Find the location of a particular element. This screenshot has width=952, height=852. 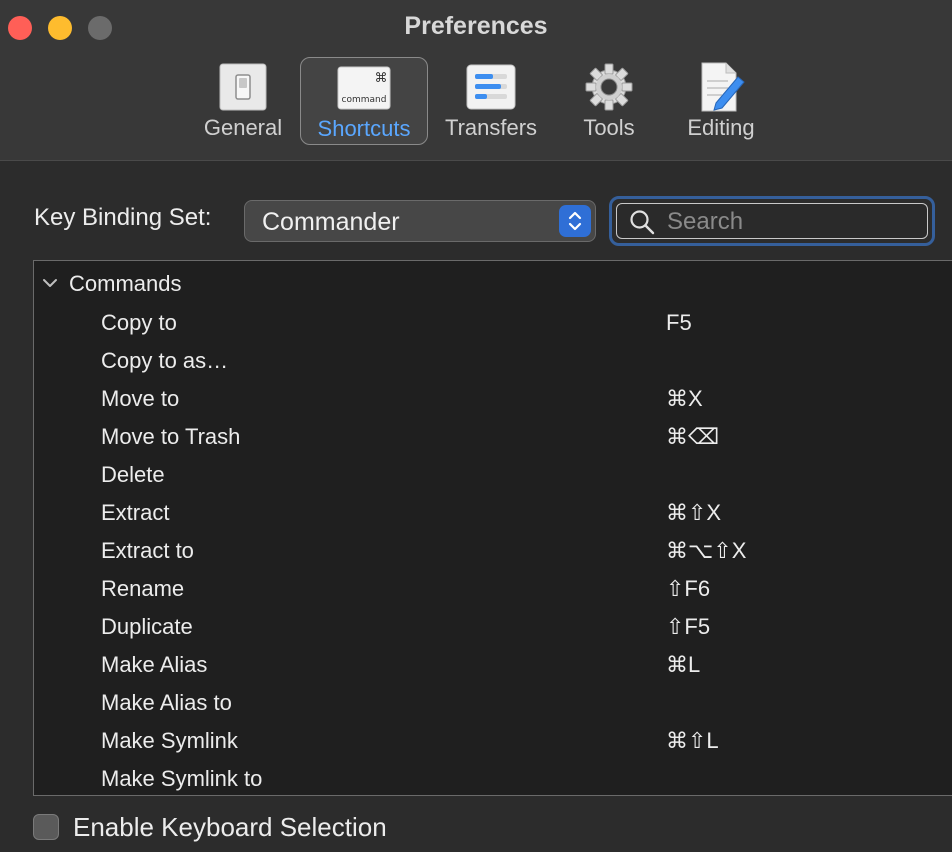

command-name: Move to is located at coordinates (140, 398).